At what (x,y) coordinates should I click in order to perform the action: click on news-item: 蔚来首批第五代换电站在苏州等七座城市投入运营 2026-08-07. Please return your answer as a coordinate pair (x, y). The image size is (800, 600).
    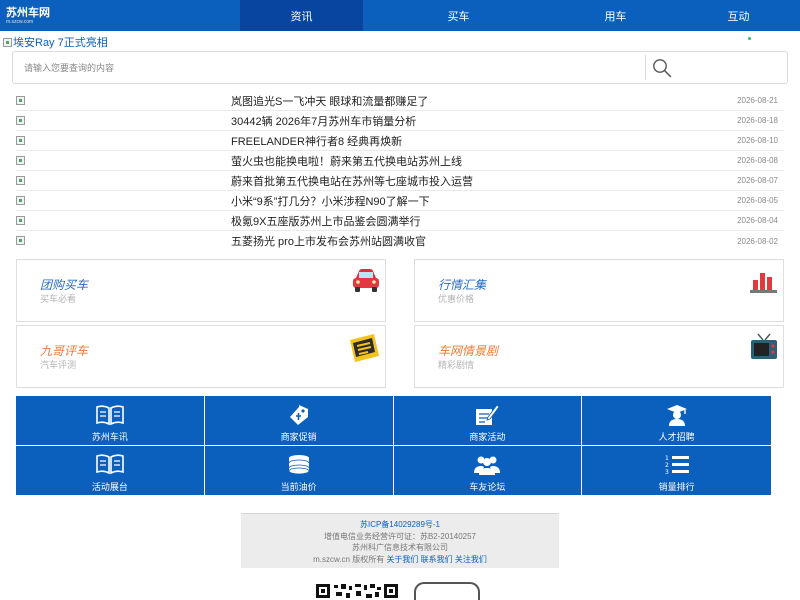
    Looking at the image, I should click on (400, 181).